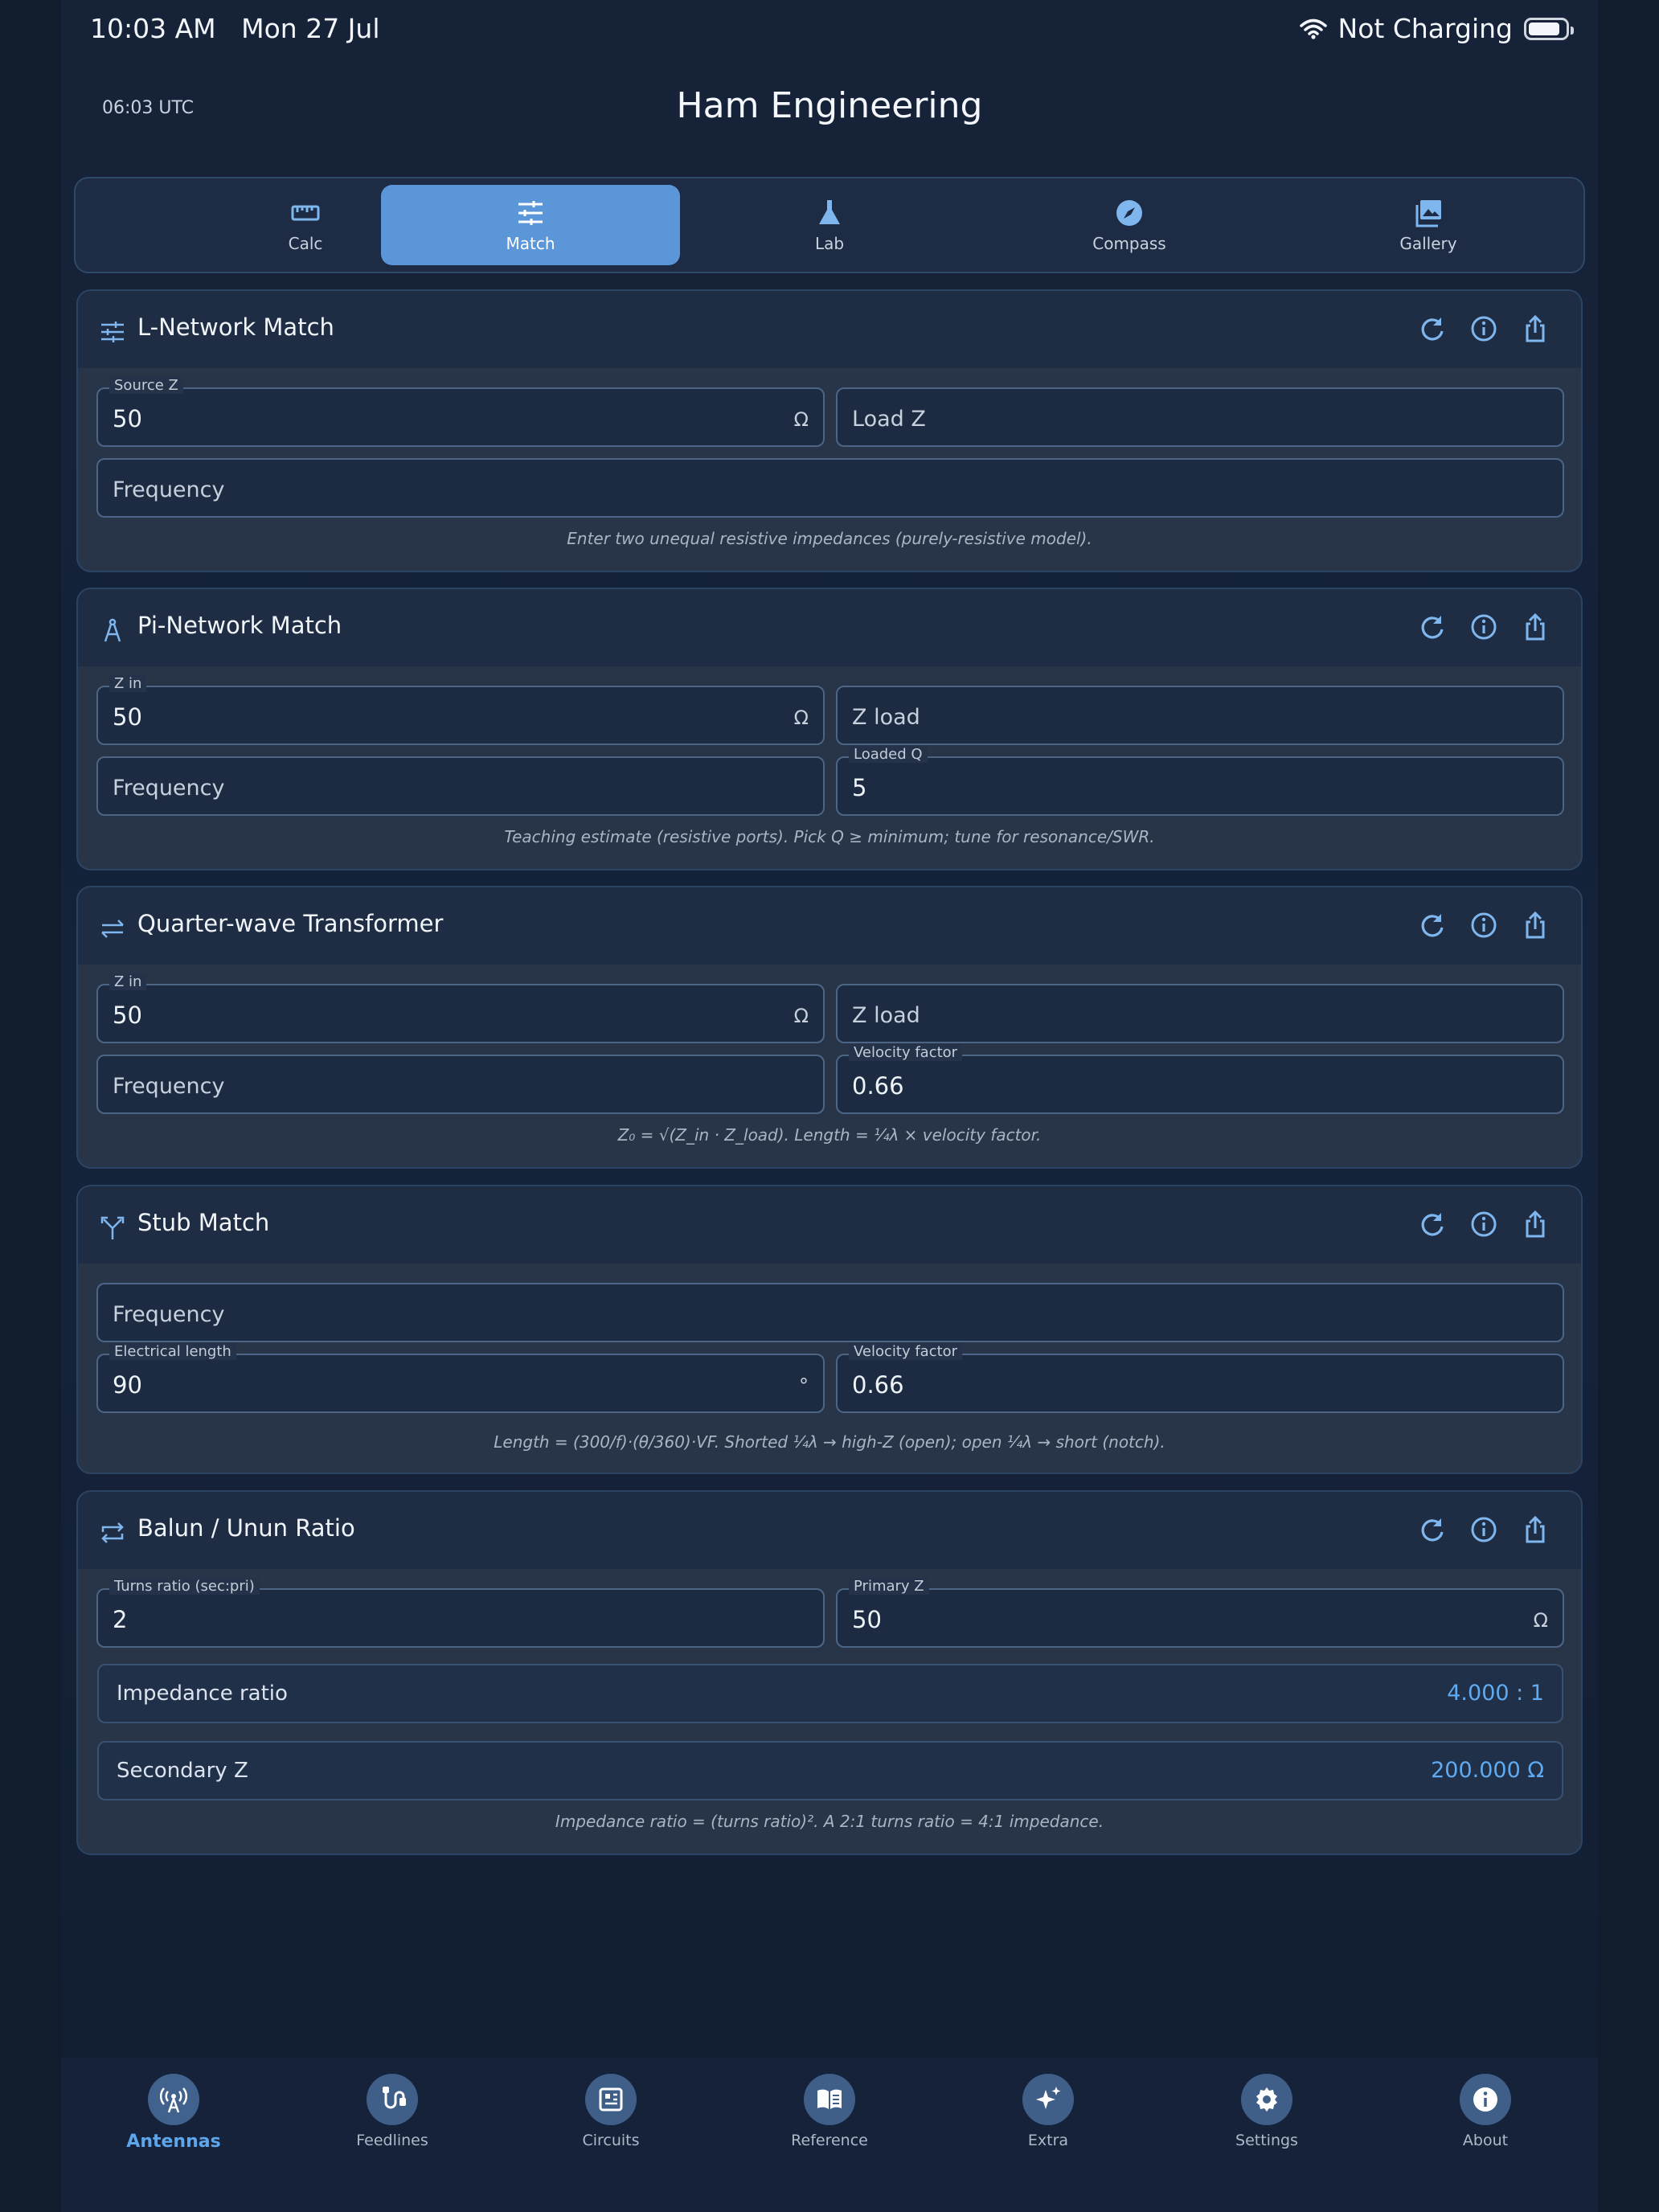  I want to click on primary-z-field: Primary Z 50 Ω, so click(1200, 1613).